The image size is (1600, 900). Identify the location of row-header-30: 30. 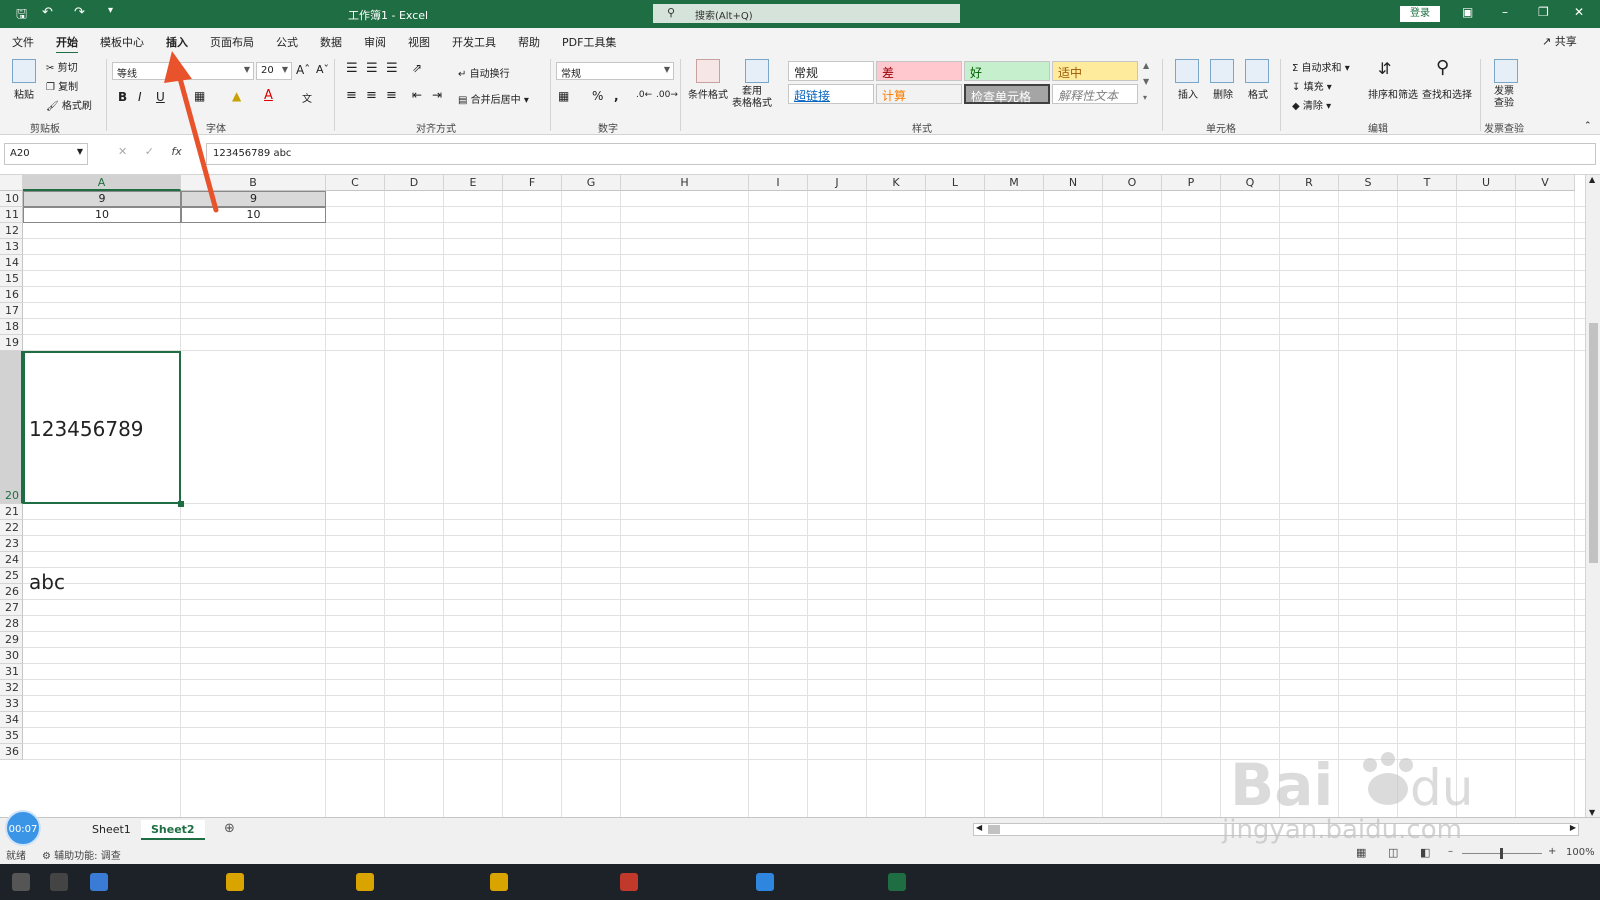
(11, 656).